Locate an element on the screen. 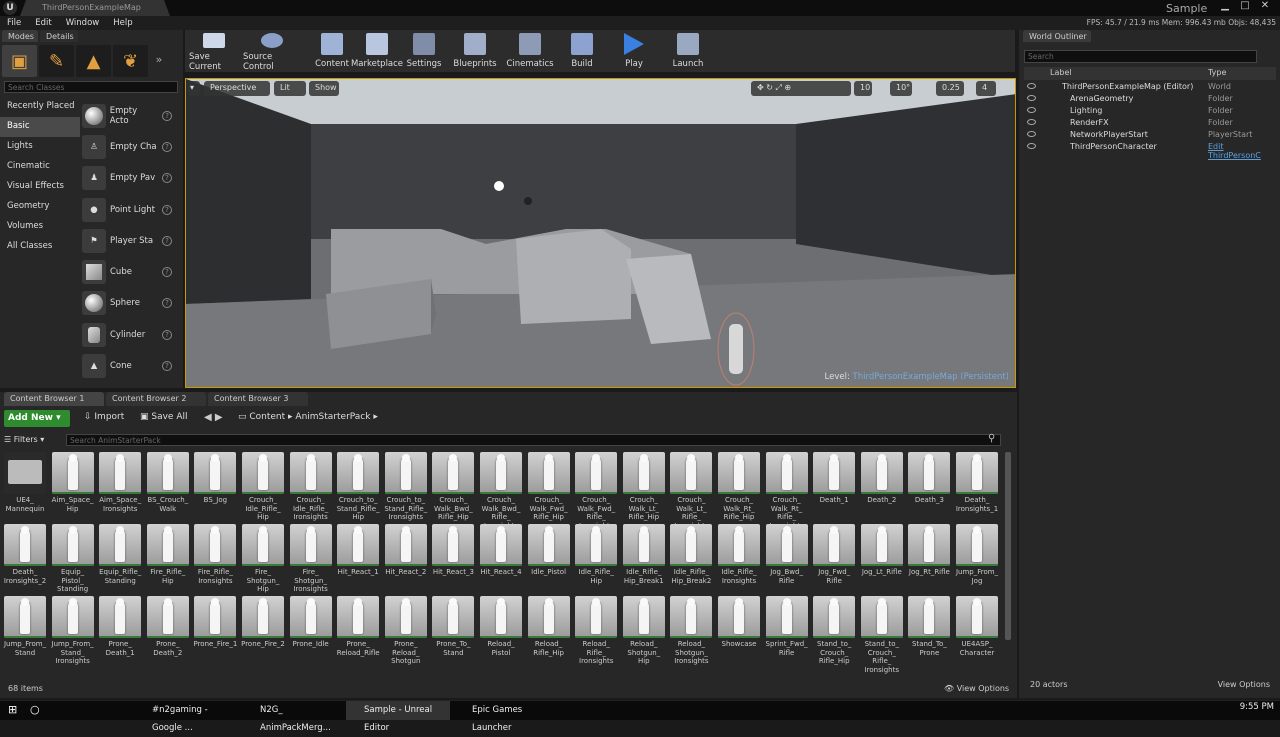 The width and height of the screenshot is (1280, 737). asset-tile: Aim_​Space_​Ironsights is located at coordinates (120, 482).